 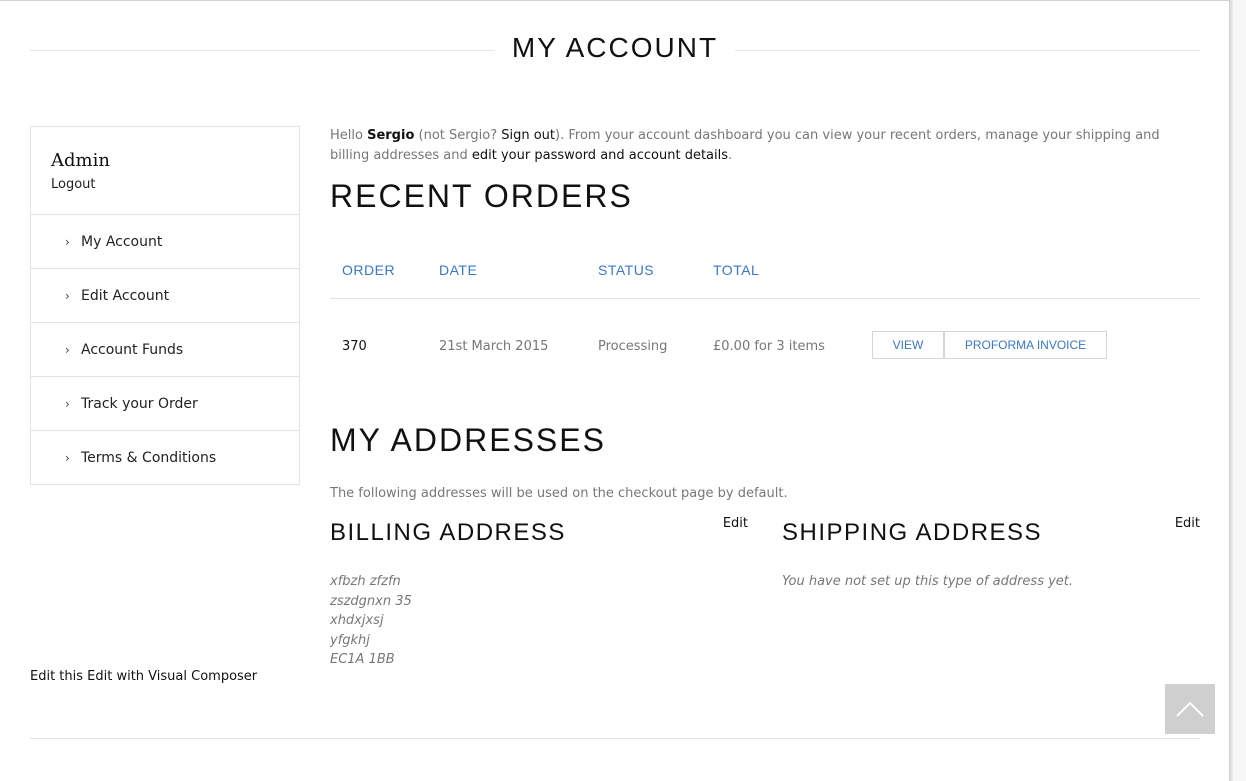 I want to click on user-box: Admin Logout, so click(x=165, y=171).